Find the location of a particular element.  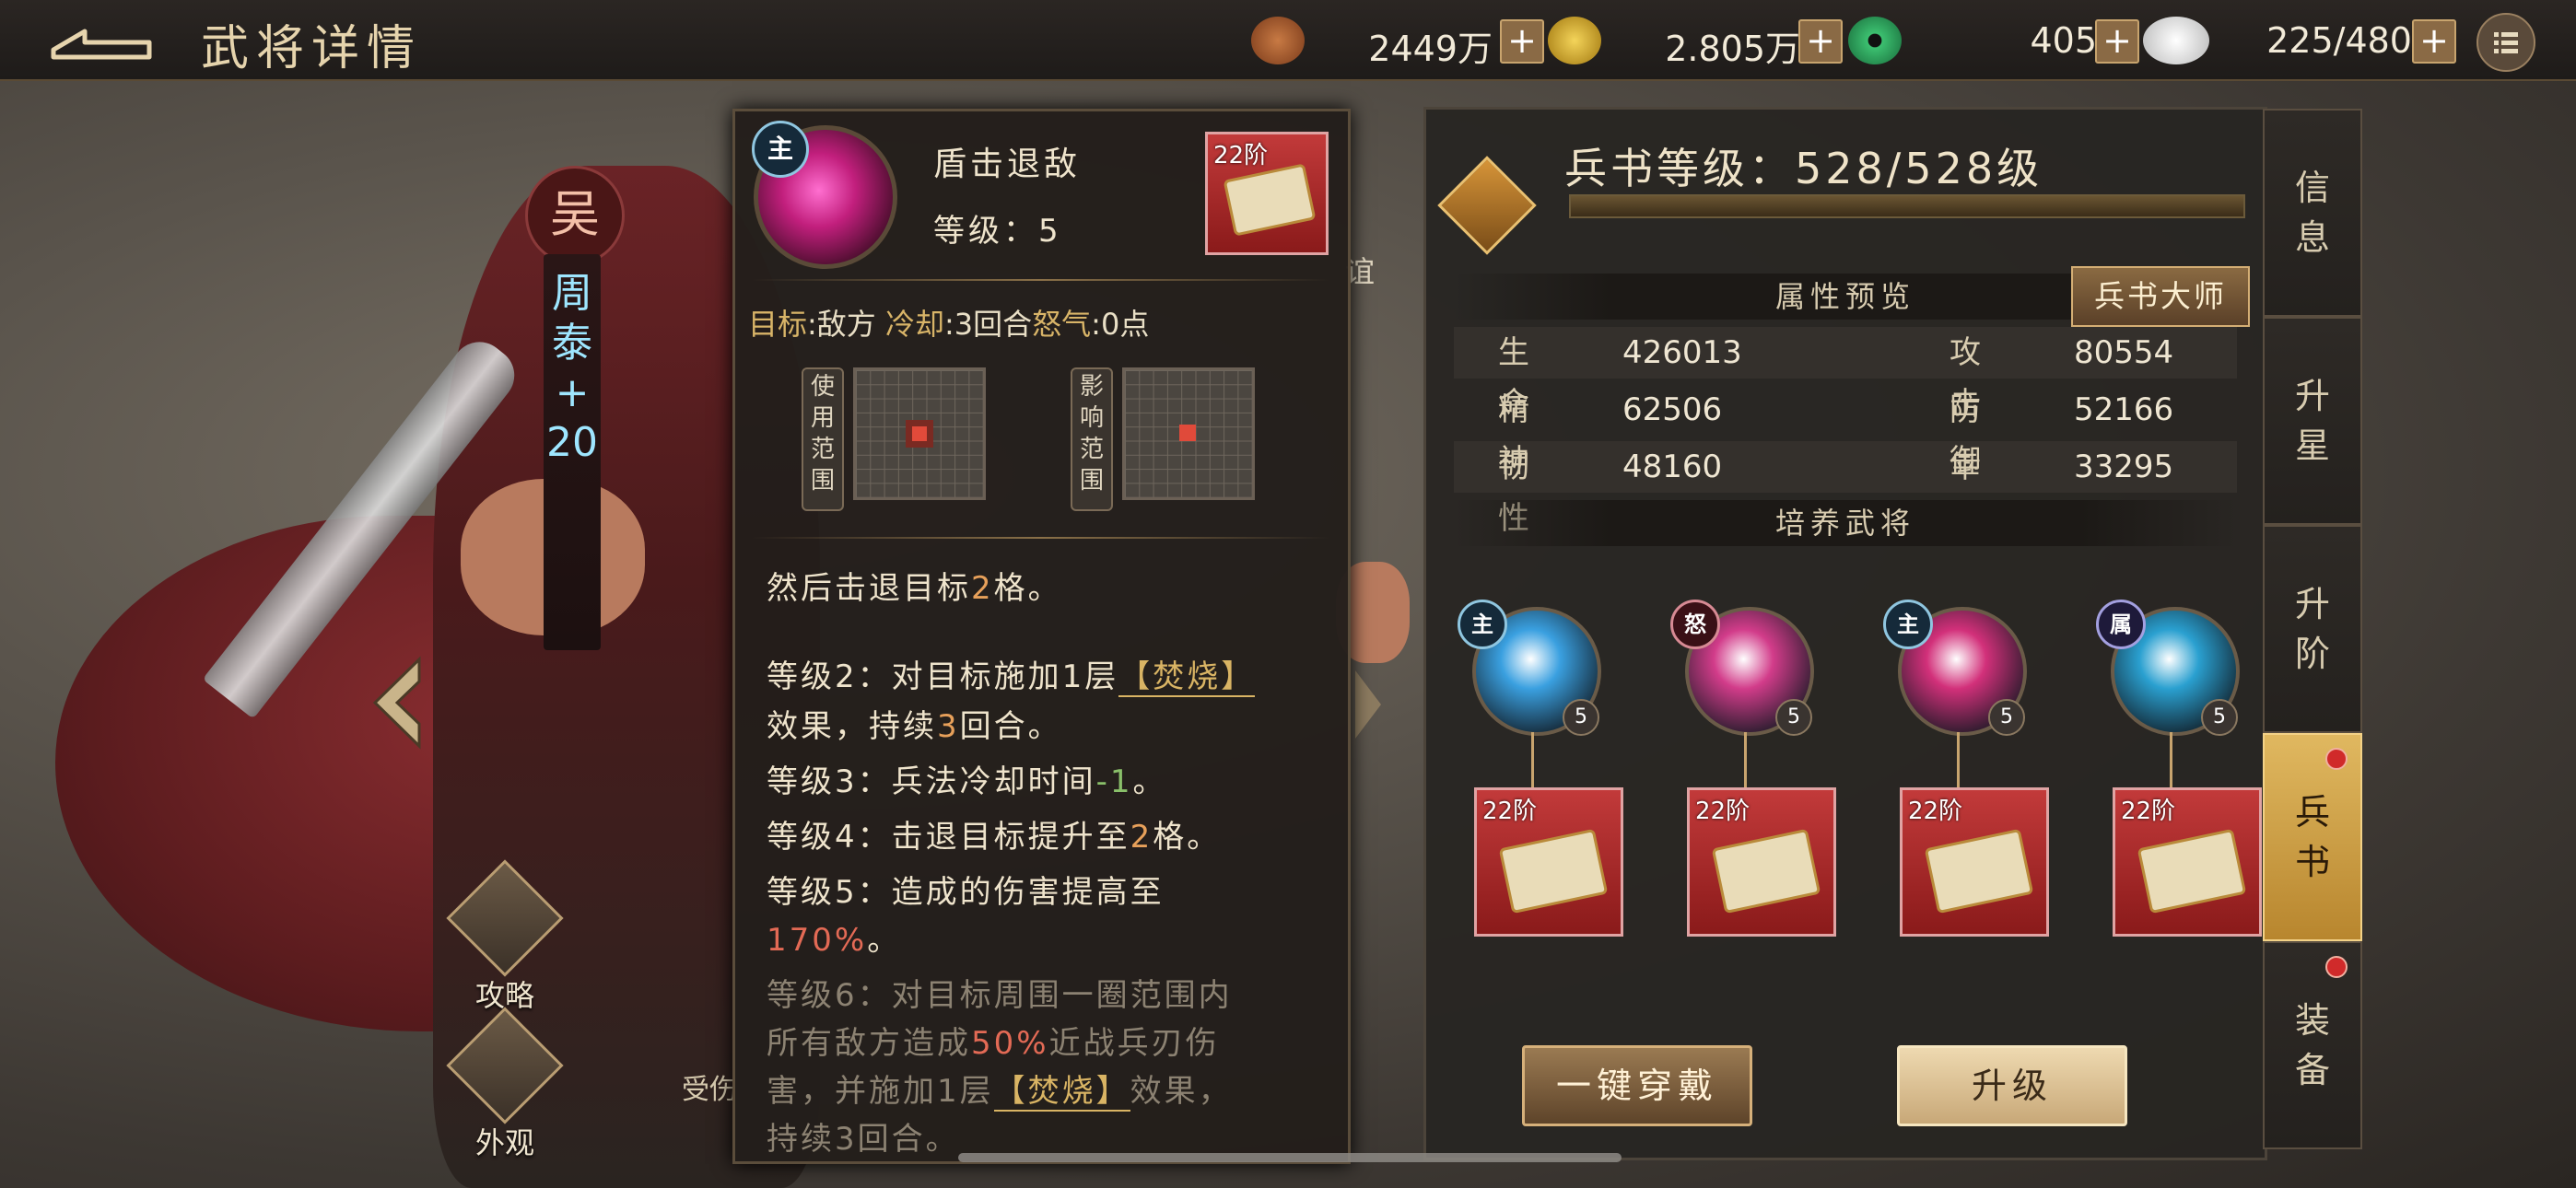

horizontal-scrollbar is located at coordinates (1290, 1157).